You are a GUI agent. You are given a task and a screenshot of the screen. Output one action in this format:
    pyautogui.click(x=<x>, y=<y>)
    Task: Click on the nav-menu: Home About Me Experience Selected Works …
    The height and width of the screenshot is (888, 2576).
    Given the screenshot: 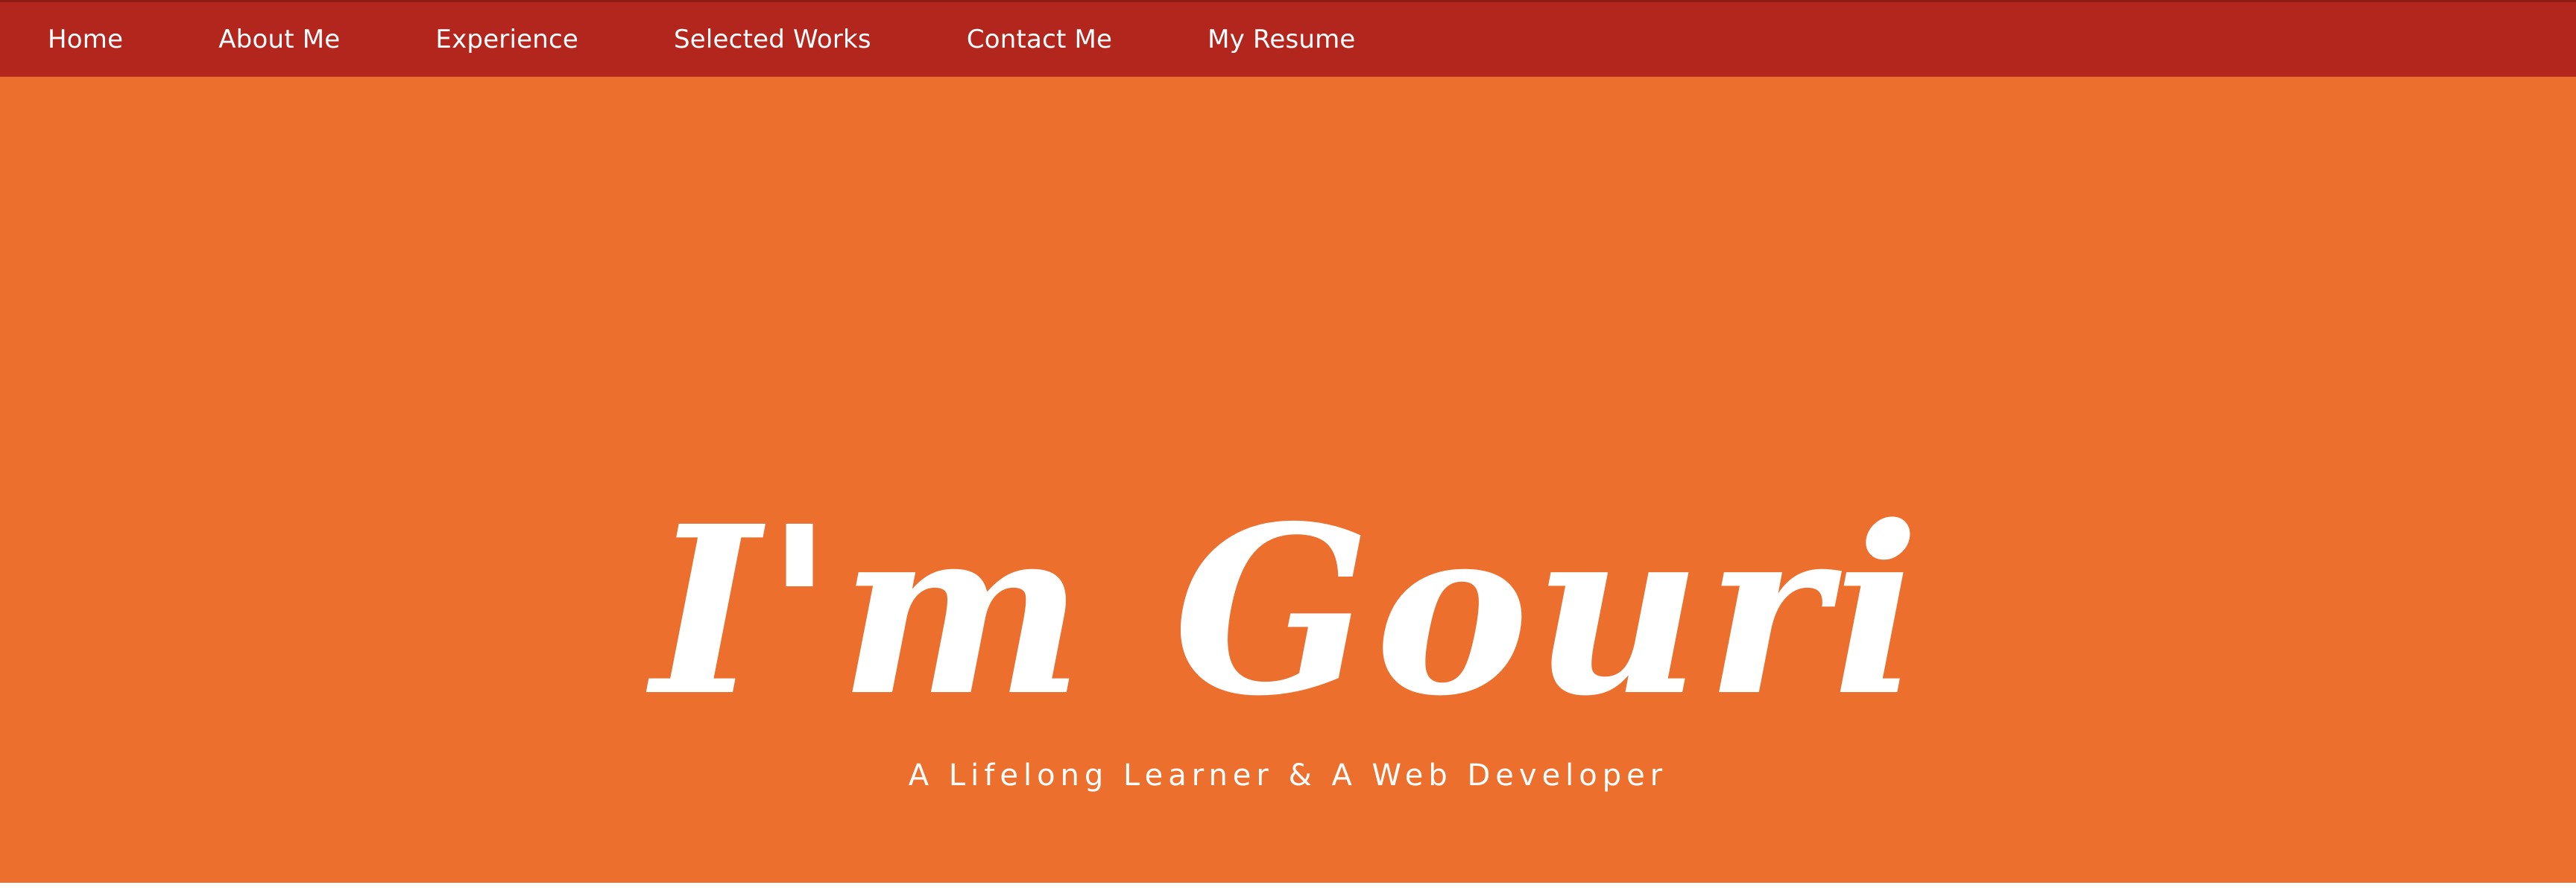 What is the action you would take?
    pyautogui.click(x=678, y=39)
    